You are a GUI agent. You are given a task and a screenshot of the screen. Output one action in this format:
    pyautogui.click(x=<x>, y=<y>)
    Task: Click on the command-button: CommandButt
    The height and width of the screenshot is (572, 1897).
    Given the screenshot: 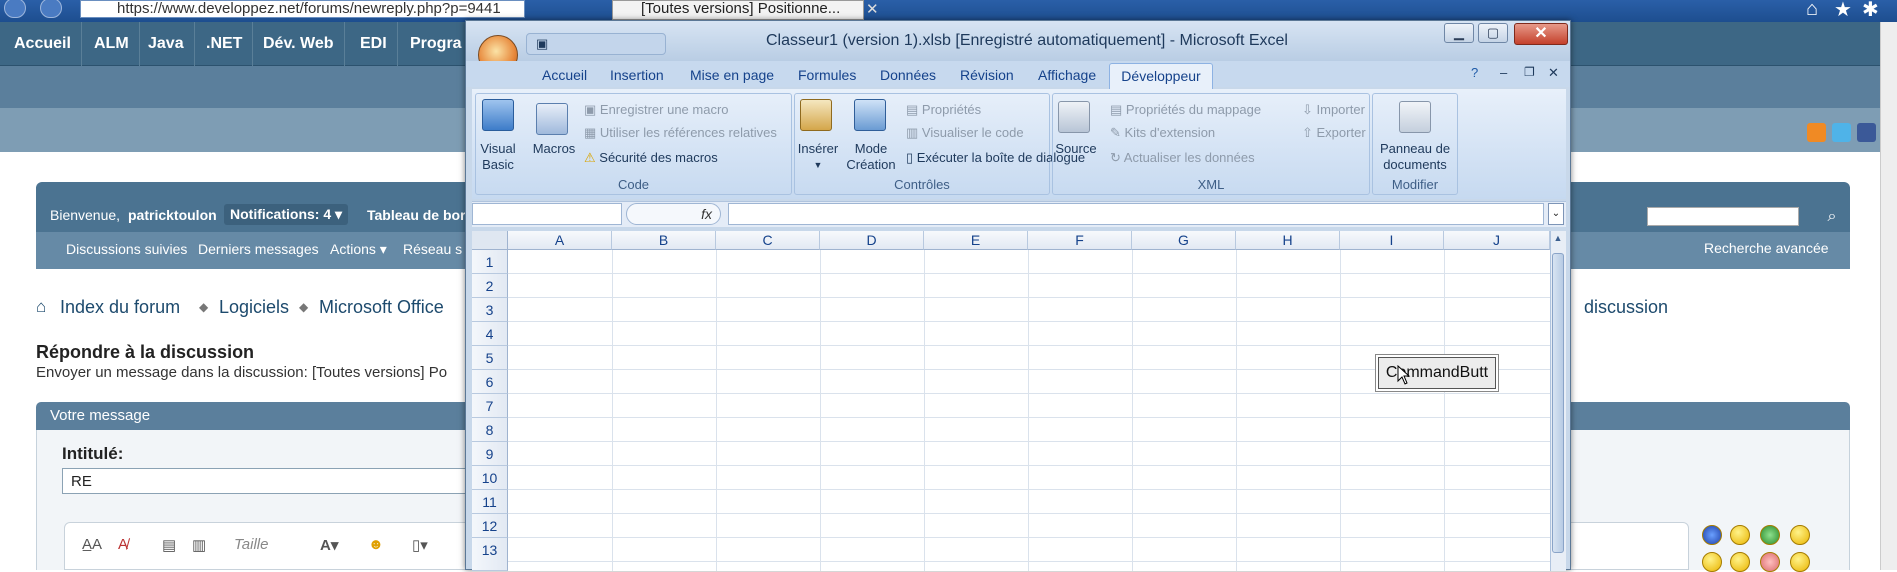 What is the action you would take?
    pyautogui.click(x=1437, y=373)
    